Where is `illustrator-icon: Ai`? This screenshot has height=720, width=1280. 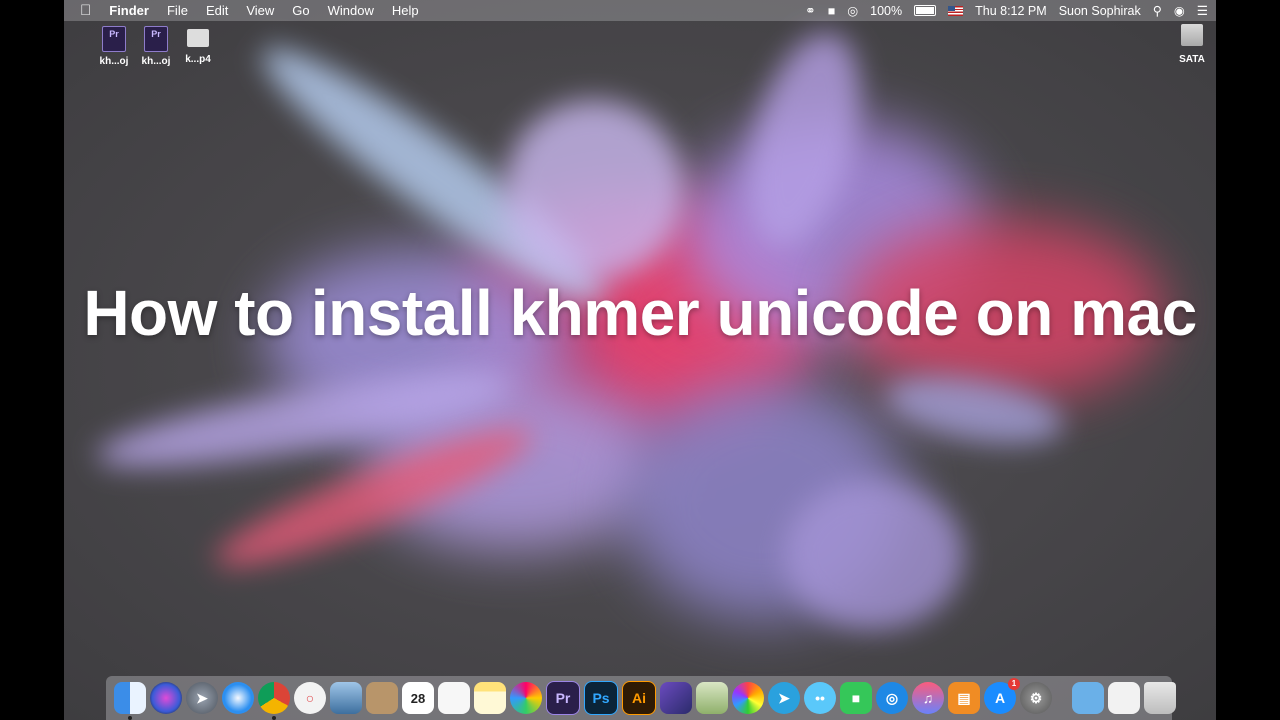 illustrator-icon: Ai is located at coordinates (639, 698).